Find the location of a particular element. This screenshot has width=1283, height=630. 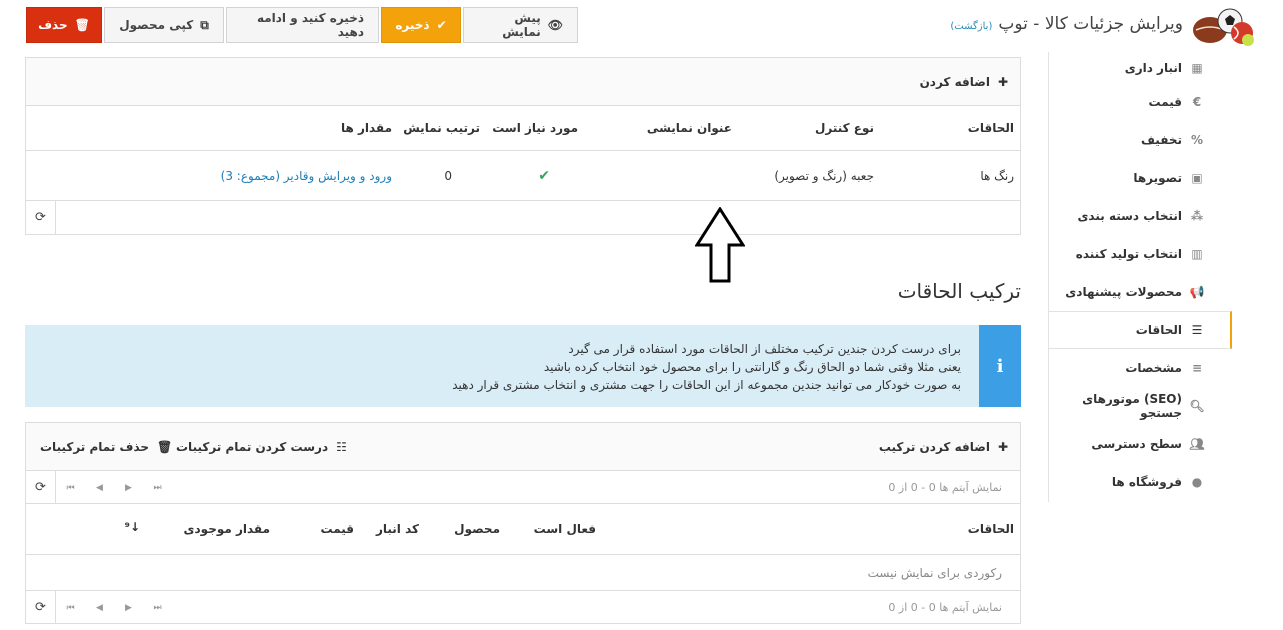

euro-icon: € is located at coordinates (1197, 102).